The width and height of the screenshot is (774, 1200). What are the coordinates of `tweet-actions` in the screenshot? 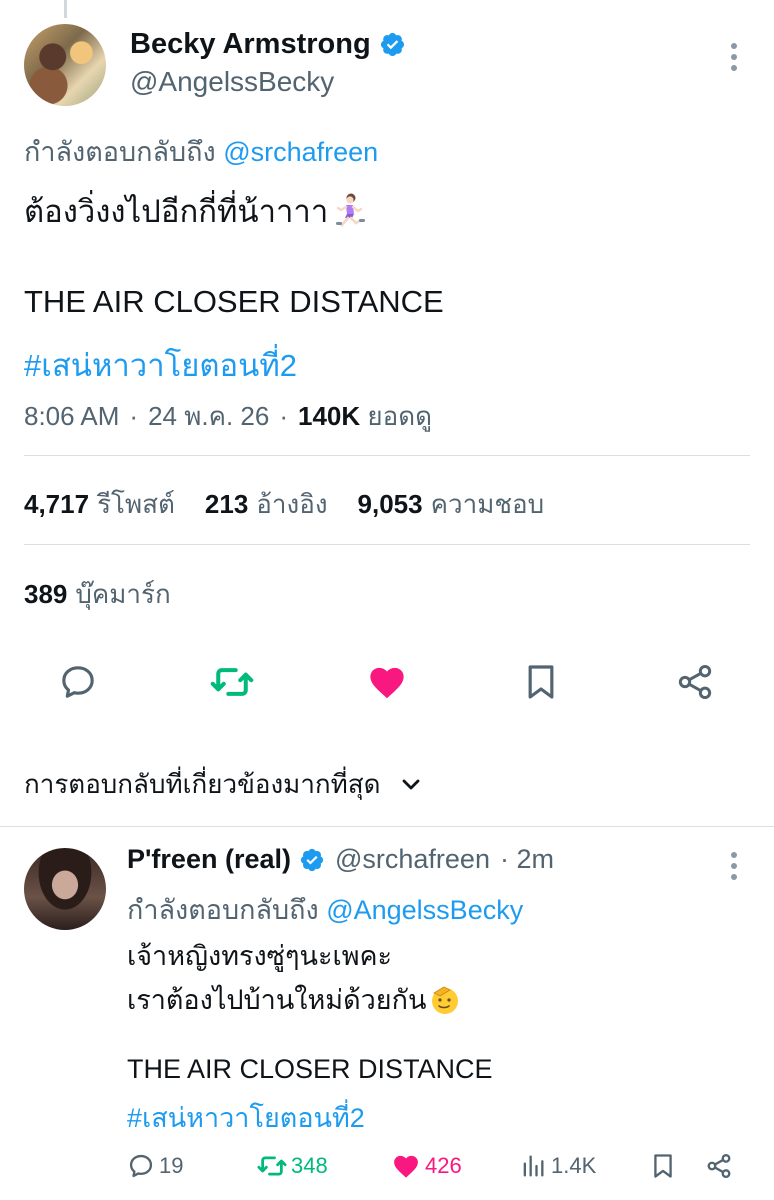 It's located at (387, 685).